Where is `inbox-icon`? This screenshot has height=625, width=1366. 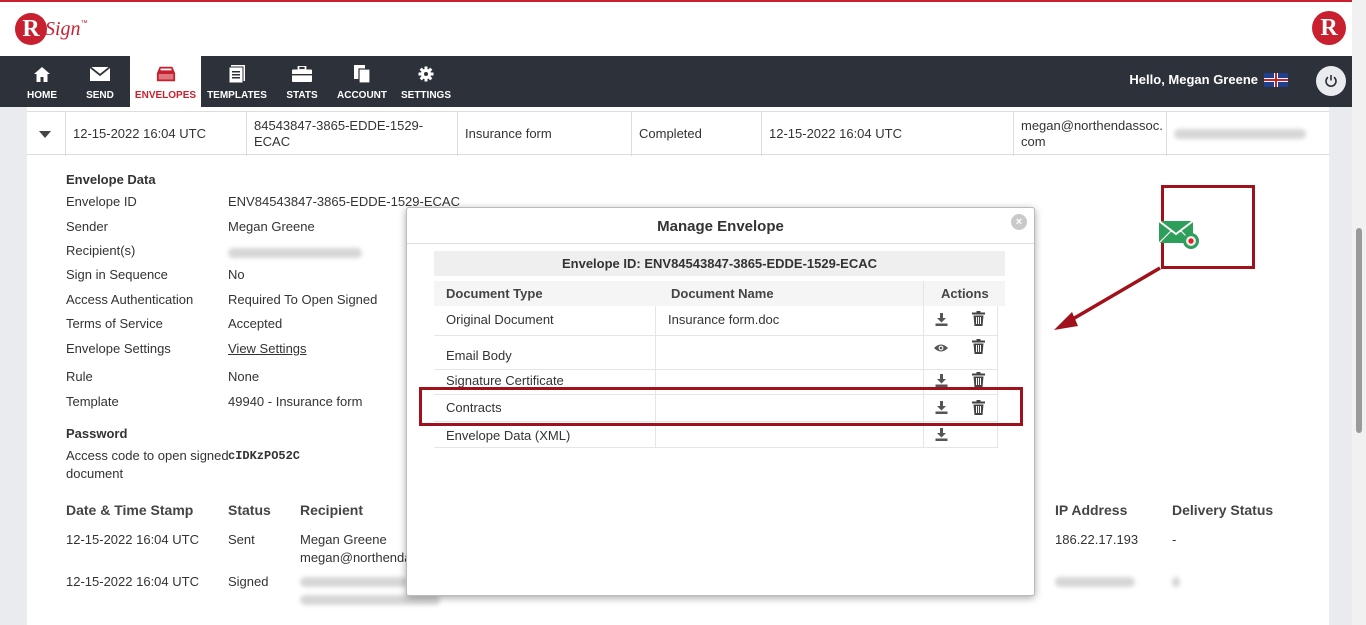 inbox-icon is located at coordinates (166, 74).